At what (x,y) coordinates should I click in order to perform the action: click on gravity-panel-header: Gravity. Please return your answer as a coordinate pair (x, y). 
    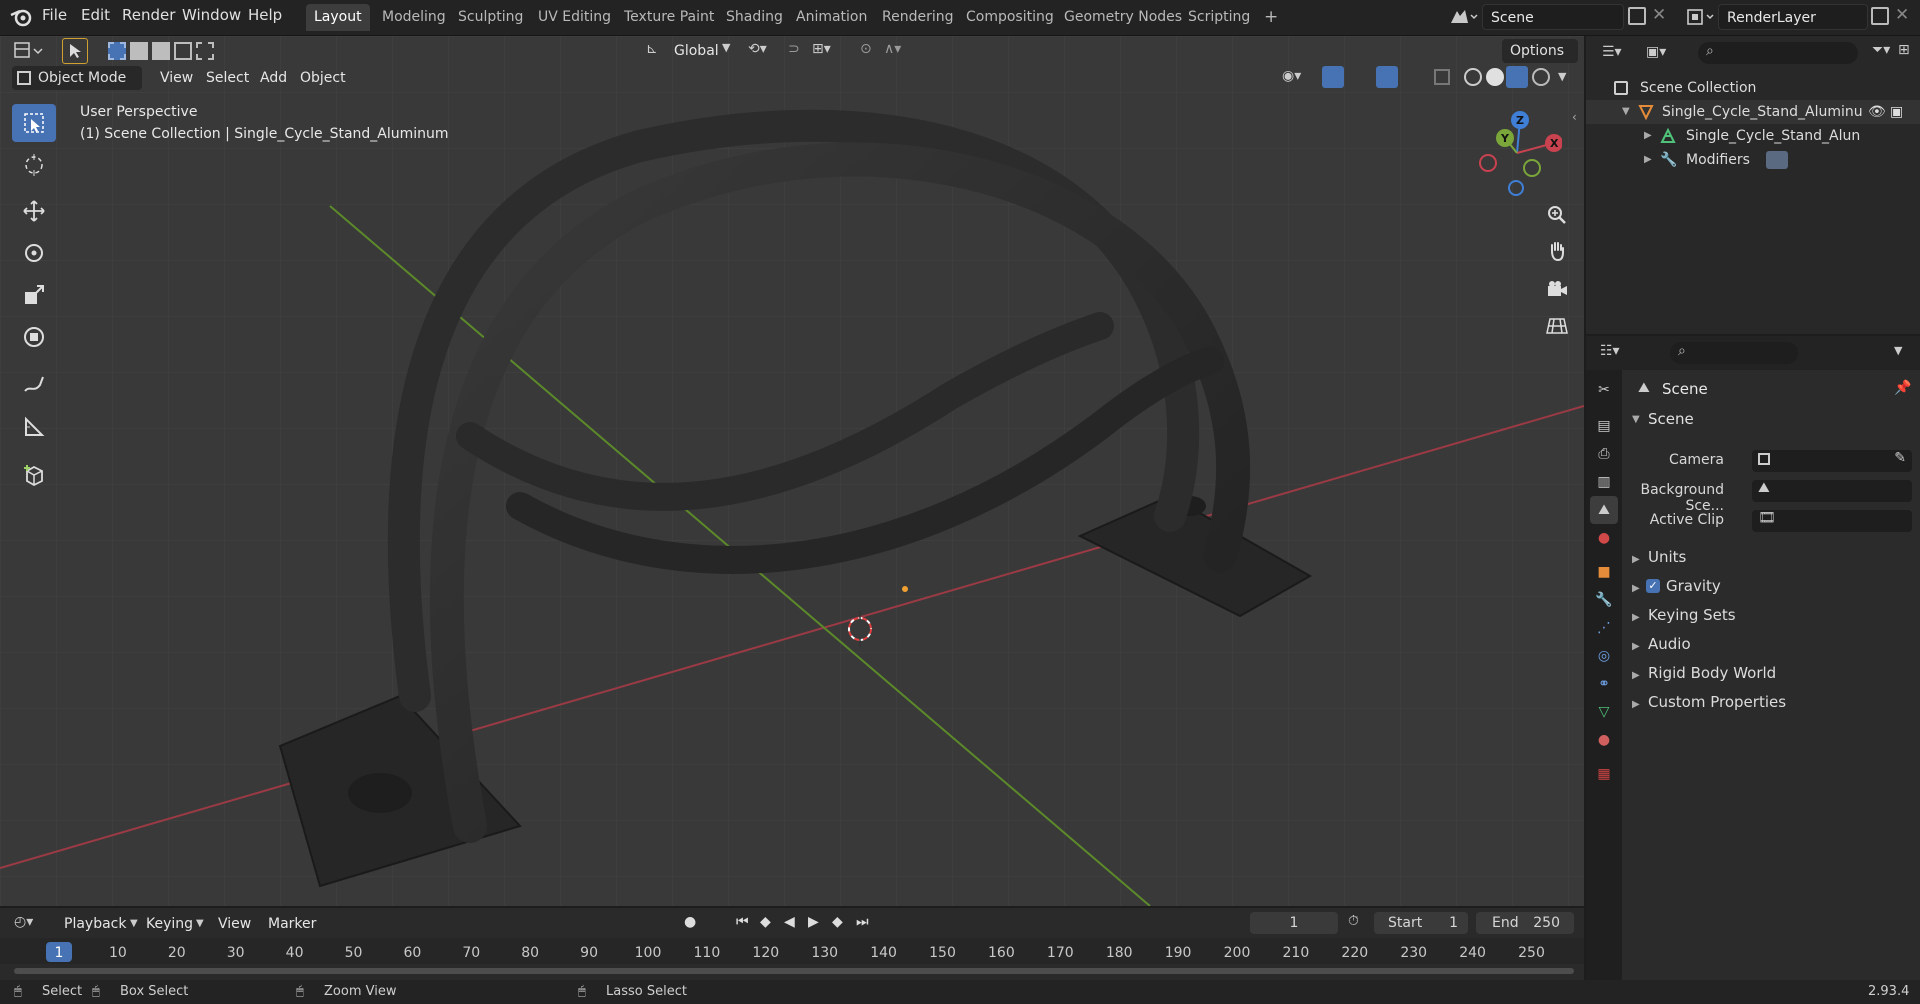
    Looking at the image, I should click on (1693, 586).